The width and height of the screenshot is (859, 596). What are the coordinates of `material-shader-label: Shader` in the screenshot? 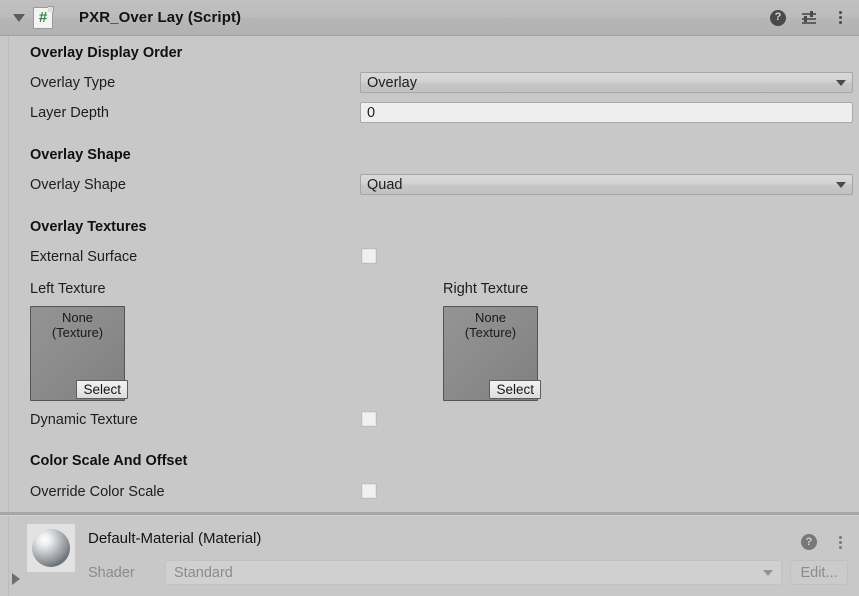 It's located at (111, 573).